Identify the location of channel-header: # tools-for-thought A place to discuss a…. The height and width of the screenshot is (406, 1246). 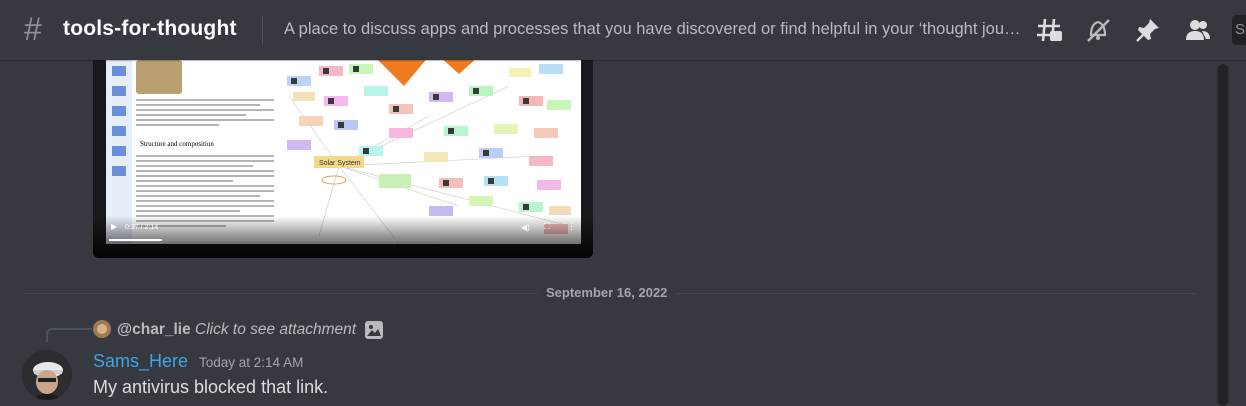
(623, 30).